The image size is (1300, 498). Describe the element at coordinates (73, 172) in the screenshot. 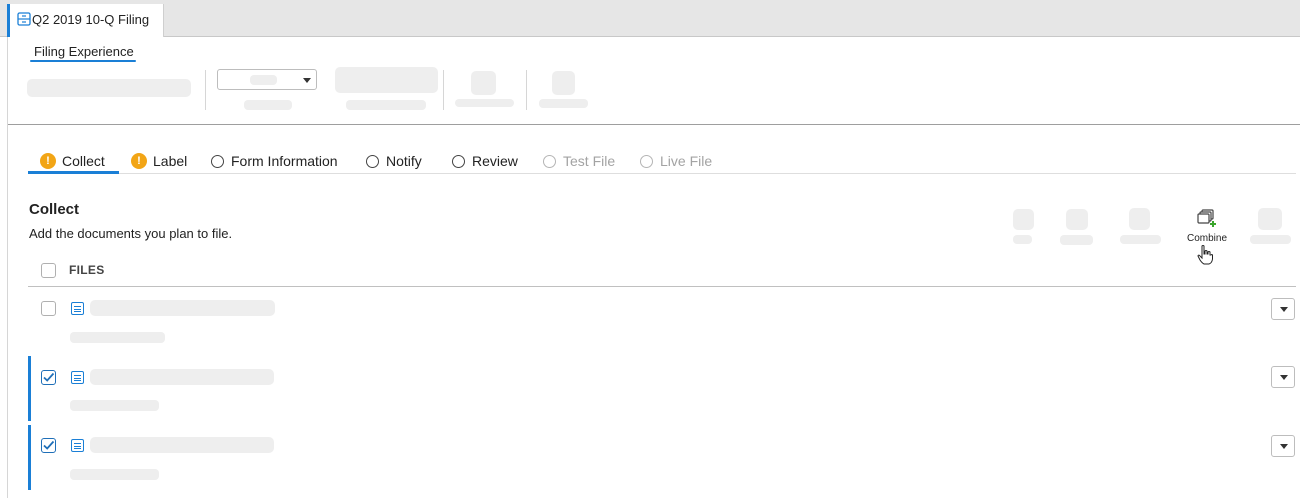

I see `active-step-indicator` at that location.